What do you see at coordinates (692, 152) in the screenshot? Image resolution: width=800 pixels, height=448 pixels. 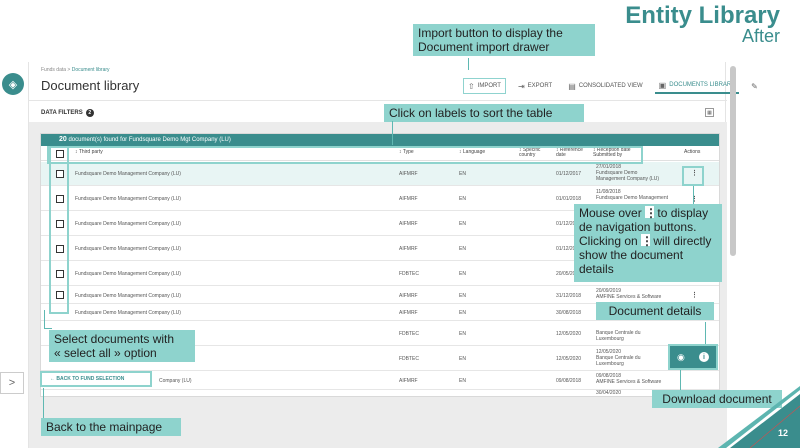 I see `header-actions: Actions` at bounding box center [692, 152].